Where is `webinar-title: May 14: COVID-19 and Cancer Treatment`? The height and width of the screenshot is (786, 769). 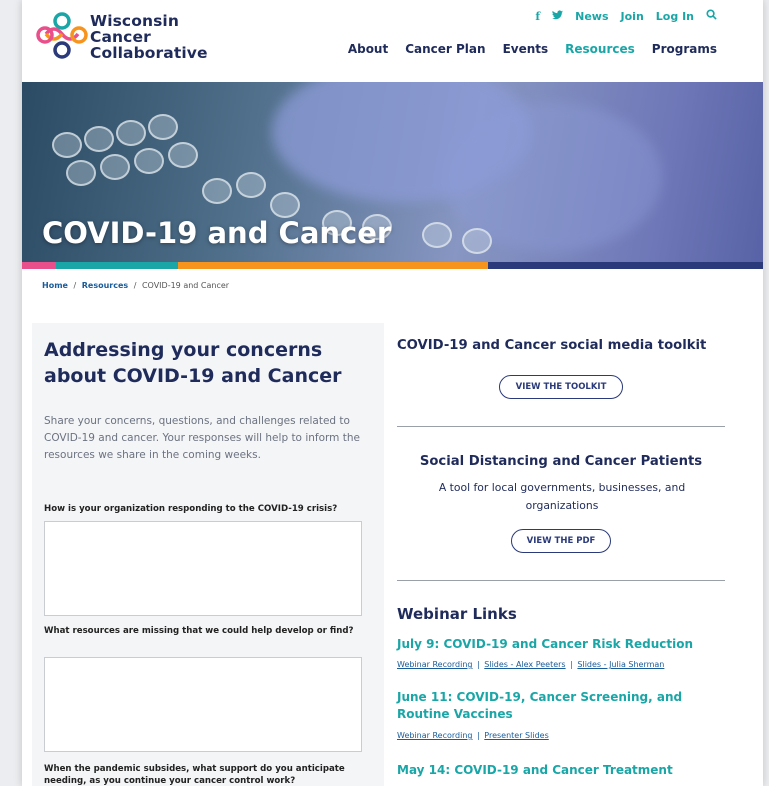
webinar-title: May 14: COVID-19 and Cancer Treatment is located at coordinates (535, 770).